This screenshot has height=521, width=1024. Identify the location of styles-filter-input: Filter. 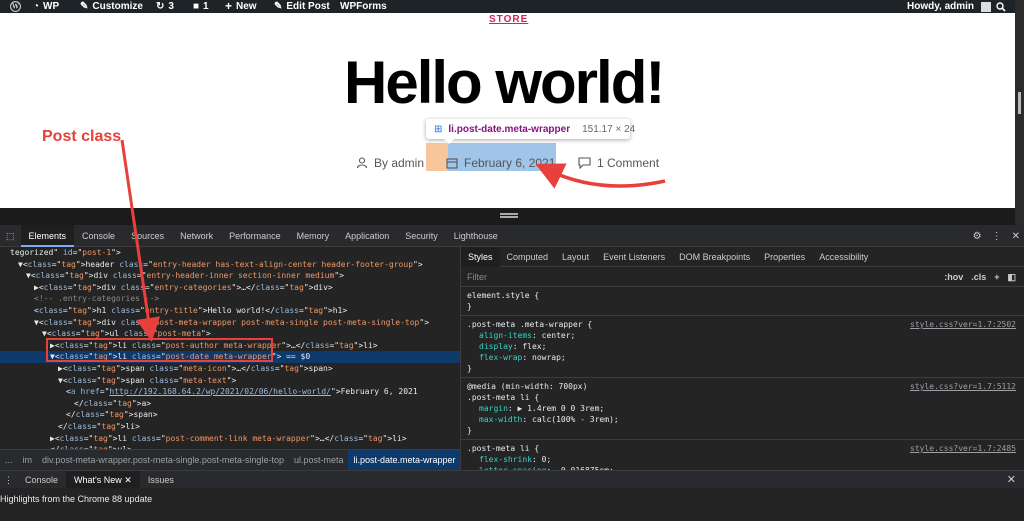
(477, 277).